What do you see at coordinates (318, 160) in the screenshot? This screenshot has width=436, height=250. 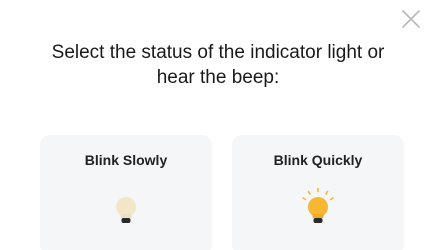 I see `blink-quickly-label: Blink Quickly` at bounding box center [318, 160].